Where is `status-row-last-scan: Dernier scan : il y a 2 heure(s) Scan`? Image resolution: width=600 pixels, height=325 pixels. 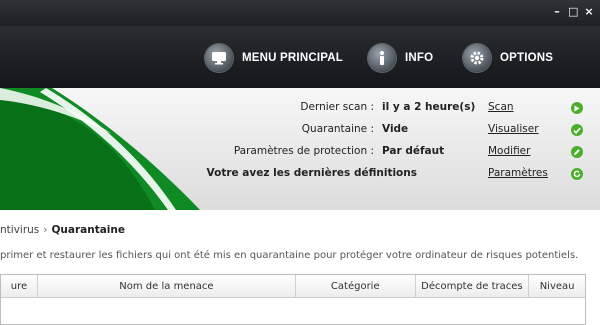 status-row-last-scan: Dernier scan : il y a 2 heure(s) Scan is located at coordinates (300, 110).